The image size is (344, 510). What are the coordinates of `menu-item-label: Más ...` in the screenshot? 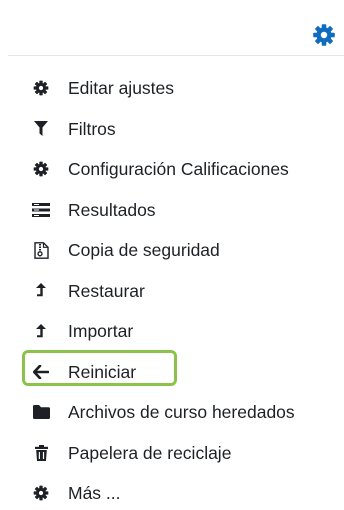 It's located at (94, 493).